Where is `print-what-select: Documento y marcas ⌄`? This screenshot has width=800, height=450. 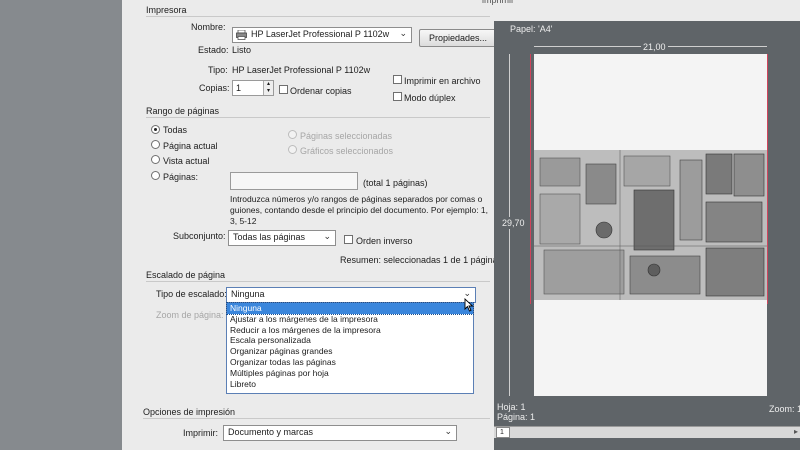 print-what-select: Documento y marcas ⌄ is located at coordinates (340, 433).